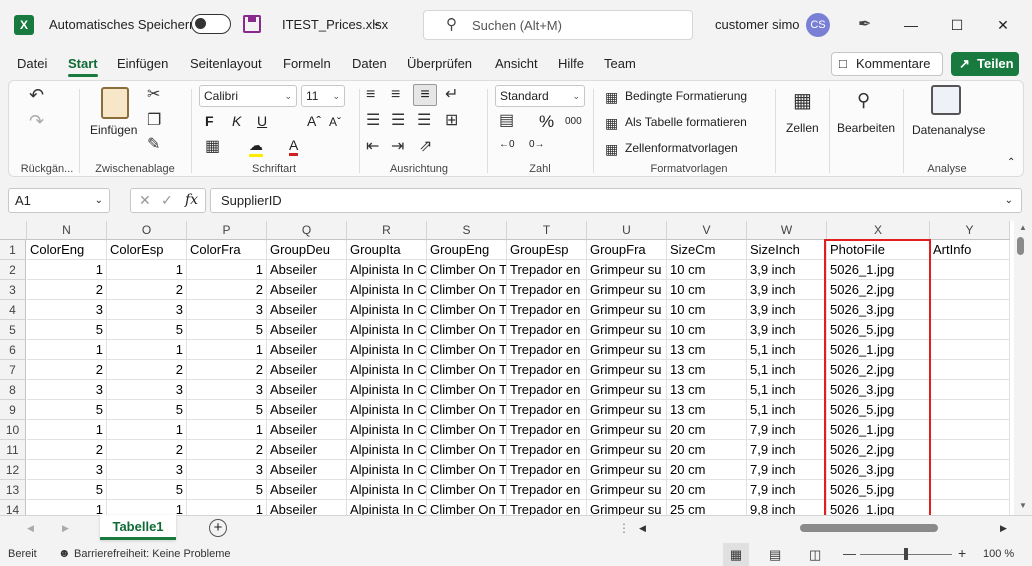 The height and width of the screenshot is (566, 1032). What do you see at coordinates (307, 230) in the screenshot?
I see `column-header: Q` at bounding box center [307, 230].